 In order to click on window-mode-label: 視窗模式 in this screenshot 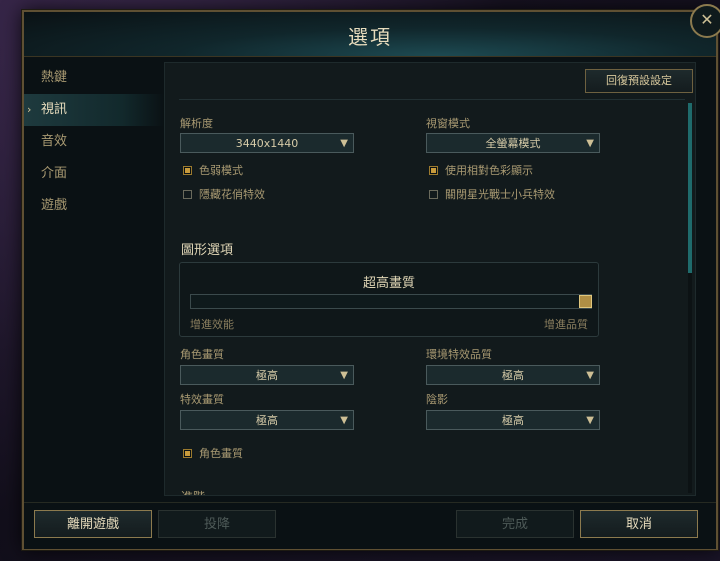, I will do `click(448, 123)`.